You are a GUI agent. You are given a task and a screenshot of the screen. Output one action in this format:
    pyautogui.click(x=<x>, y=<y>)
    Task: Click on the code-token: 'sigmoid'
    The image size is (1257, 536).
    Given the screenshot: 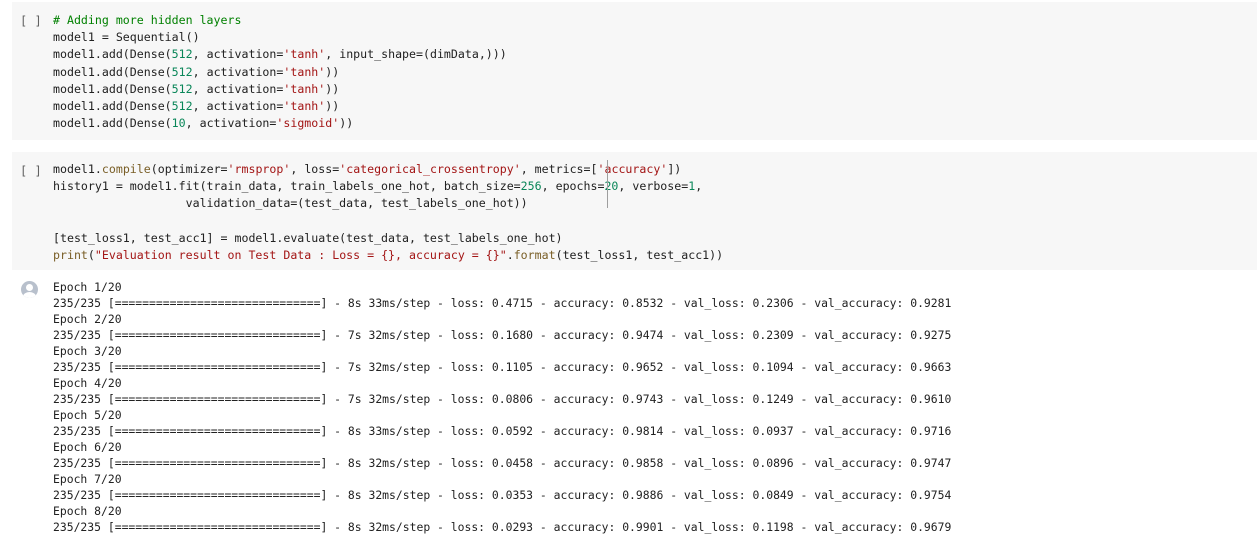 What is the action you would take?
    pyautogui.click(x=308, y=123)
    